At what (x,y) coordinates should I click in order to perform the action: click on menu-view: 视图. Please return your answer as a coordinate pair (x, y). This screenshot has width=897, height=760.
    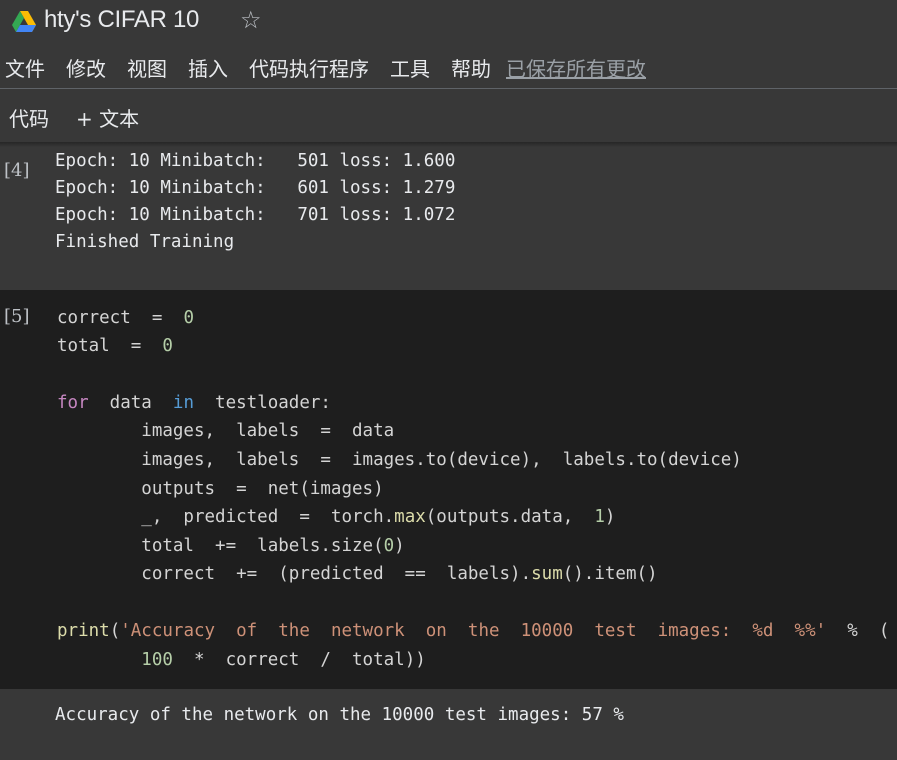
    Looking at the image, I should click on (147, 67).